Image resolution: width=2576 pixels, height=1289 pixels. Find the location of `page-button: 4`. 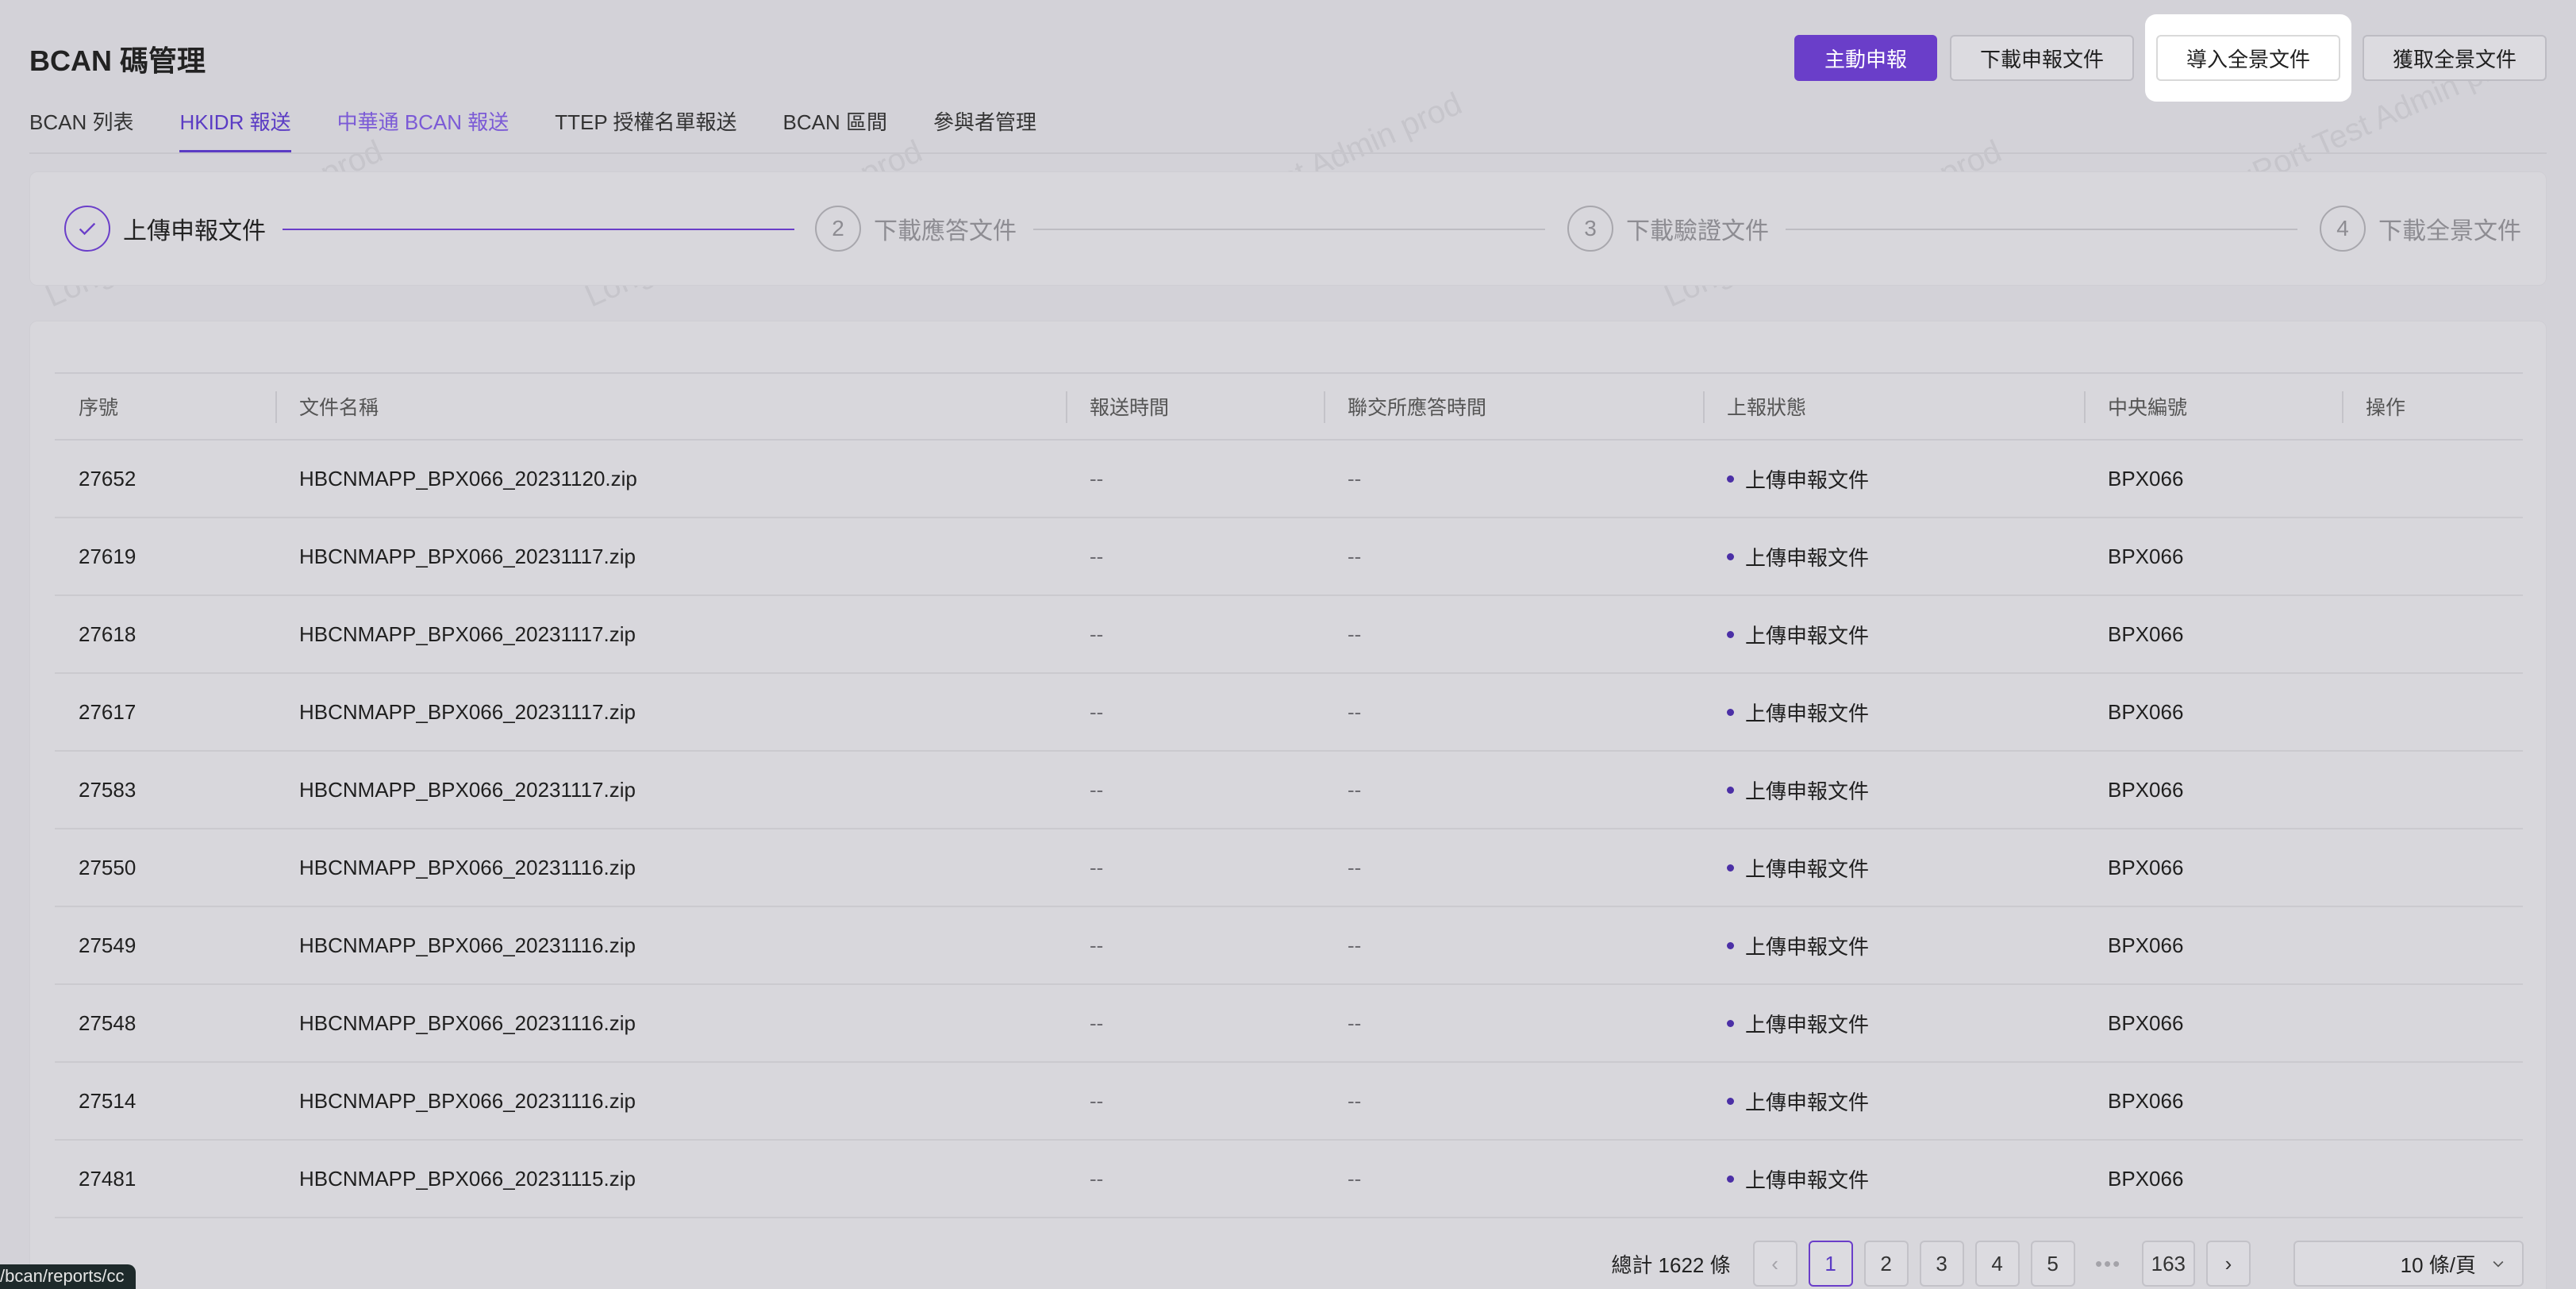

page-button: 4 is located at coordinates (1997, 1264).